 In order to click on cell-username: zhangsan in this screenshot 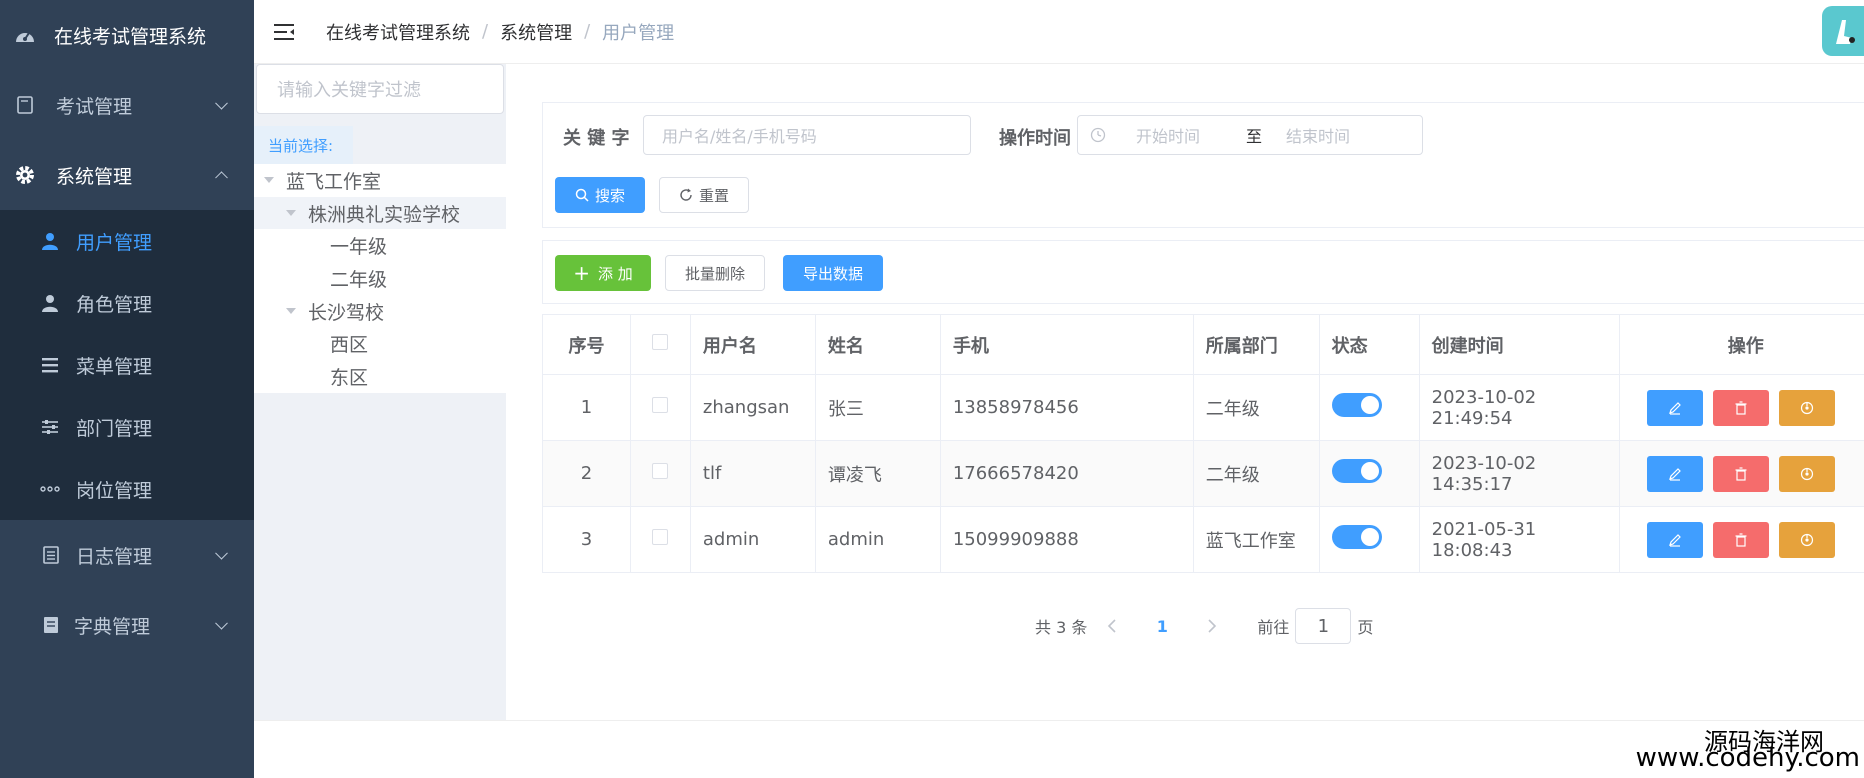, I will do `click(753, 407)`.